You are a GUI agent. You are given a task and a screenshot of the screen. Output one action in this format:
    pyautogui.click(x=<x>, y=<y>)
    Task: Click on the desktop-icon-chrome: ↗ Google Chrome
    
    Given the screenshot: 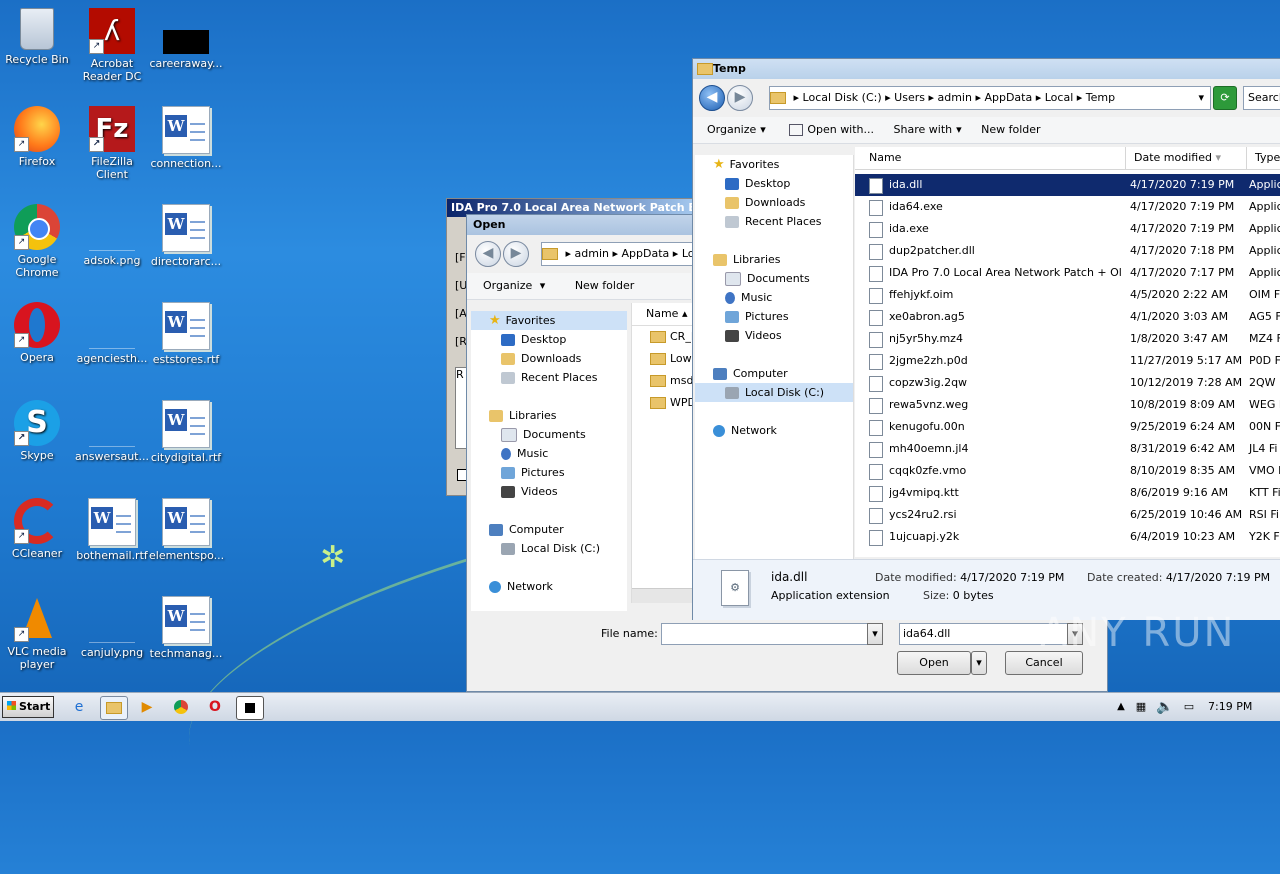 What is the action you would take?
    pyautogui.click(x=37, y=241)
    